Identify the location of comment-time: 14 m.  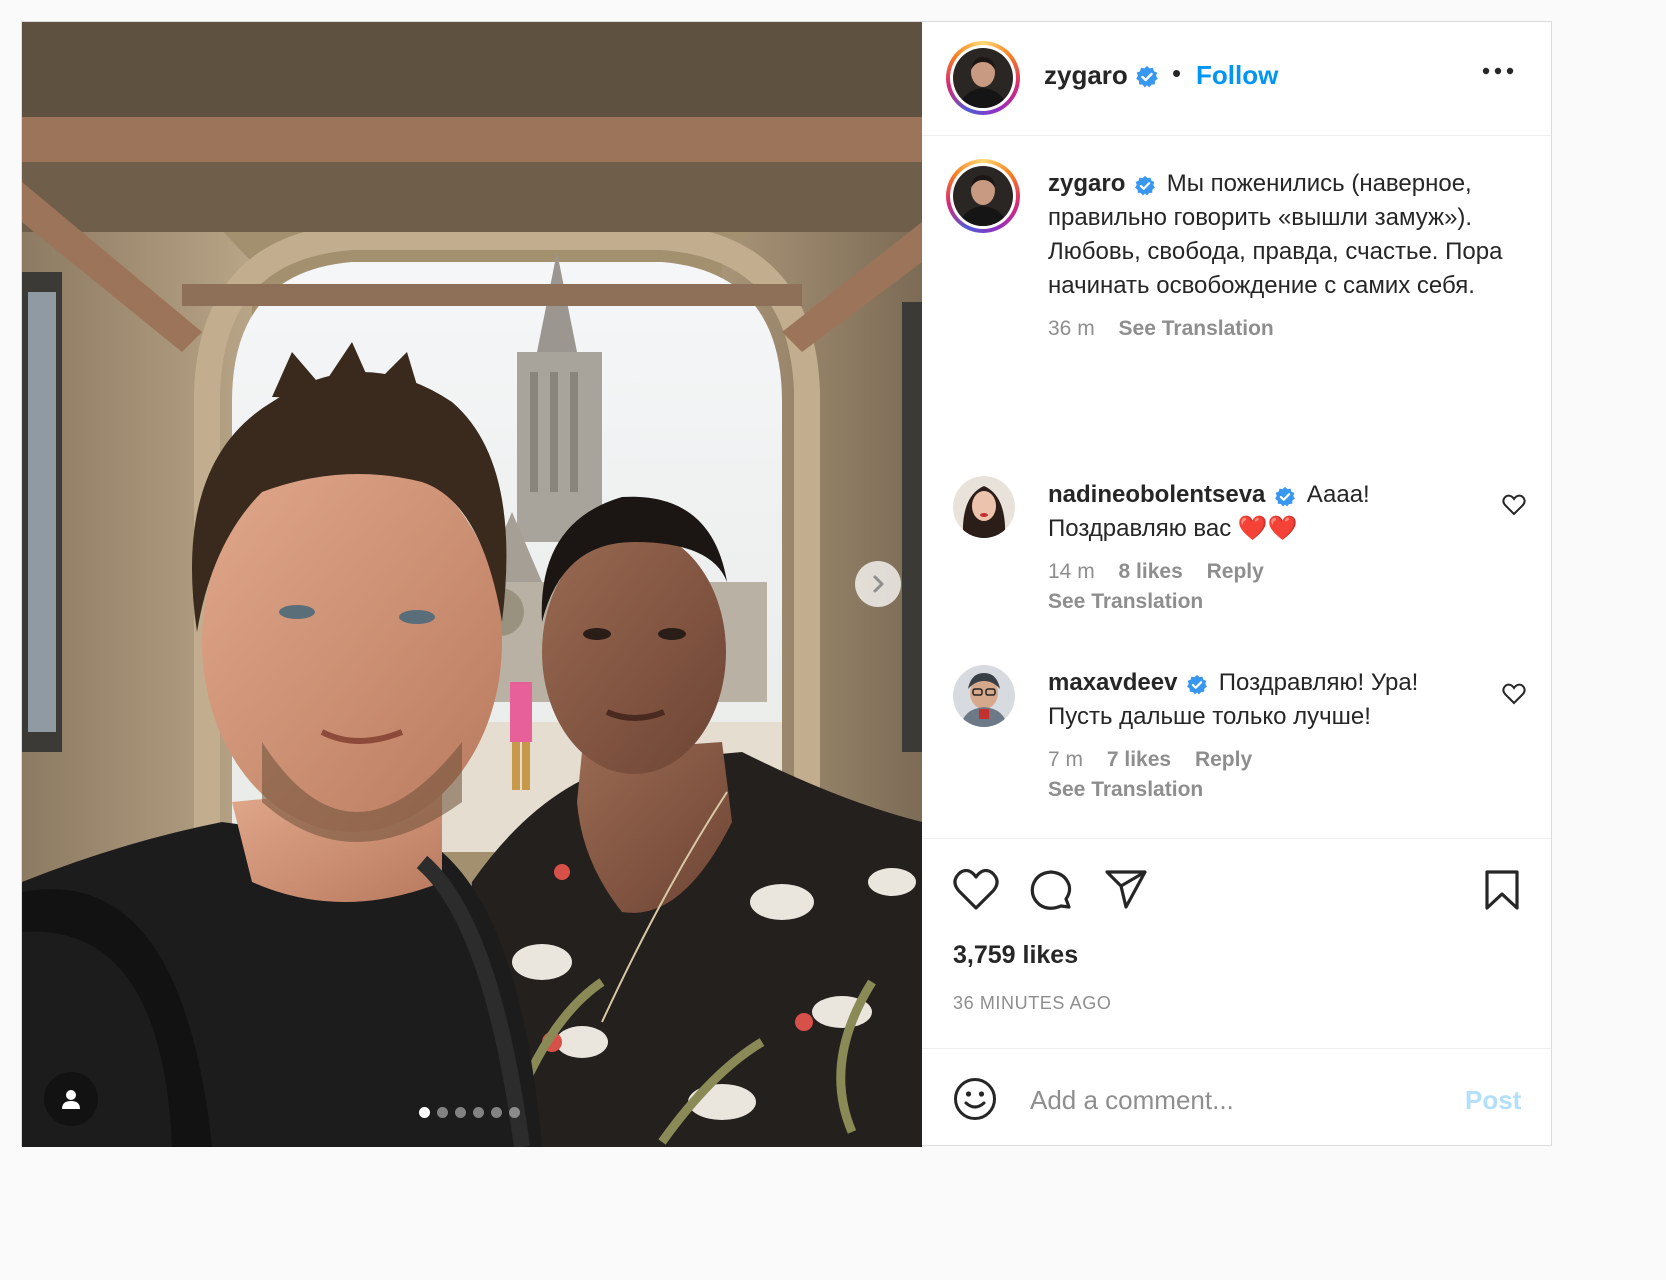
(1071, 571).